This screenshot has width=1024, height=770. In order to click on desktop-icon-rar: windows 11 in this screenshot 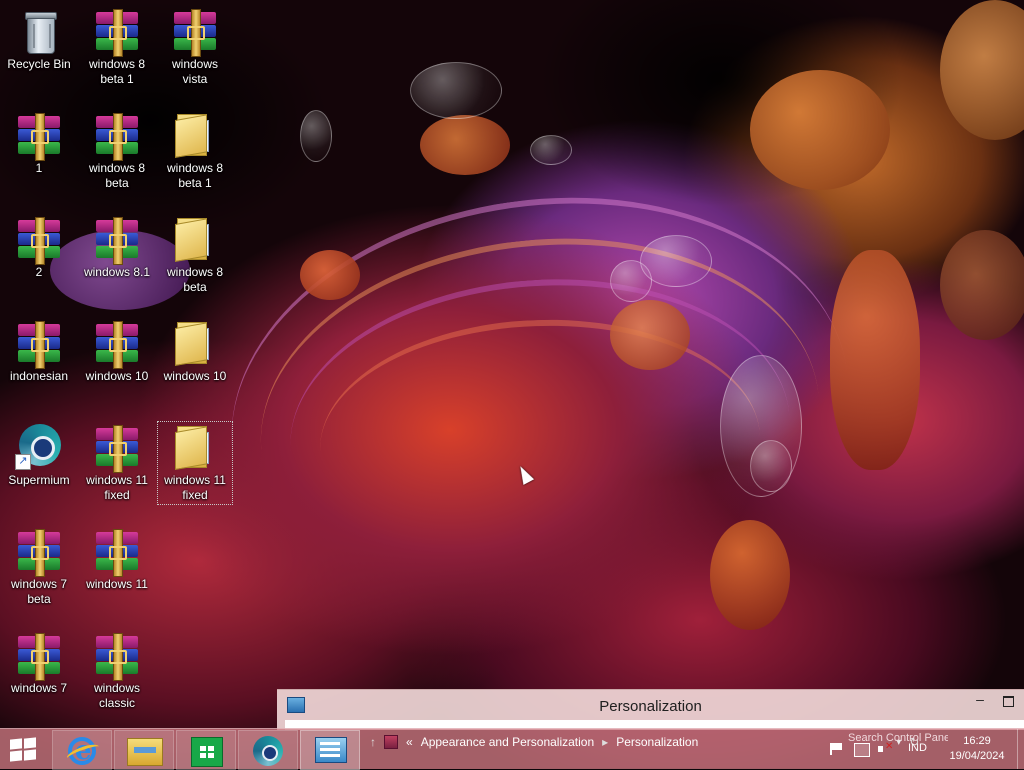, I will do `click(117, 559)`.